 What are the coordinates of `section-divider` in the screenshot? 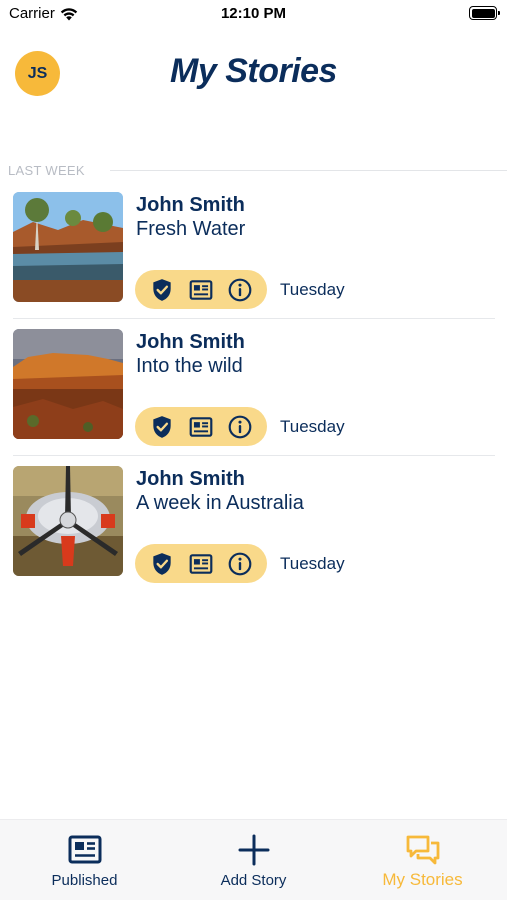 It's located at (308, 170).